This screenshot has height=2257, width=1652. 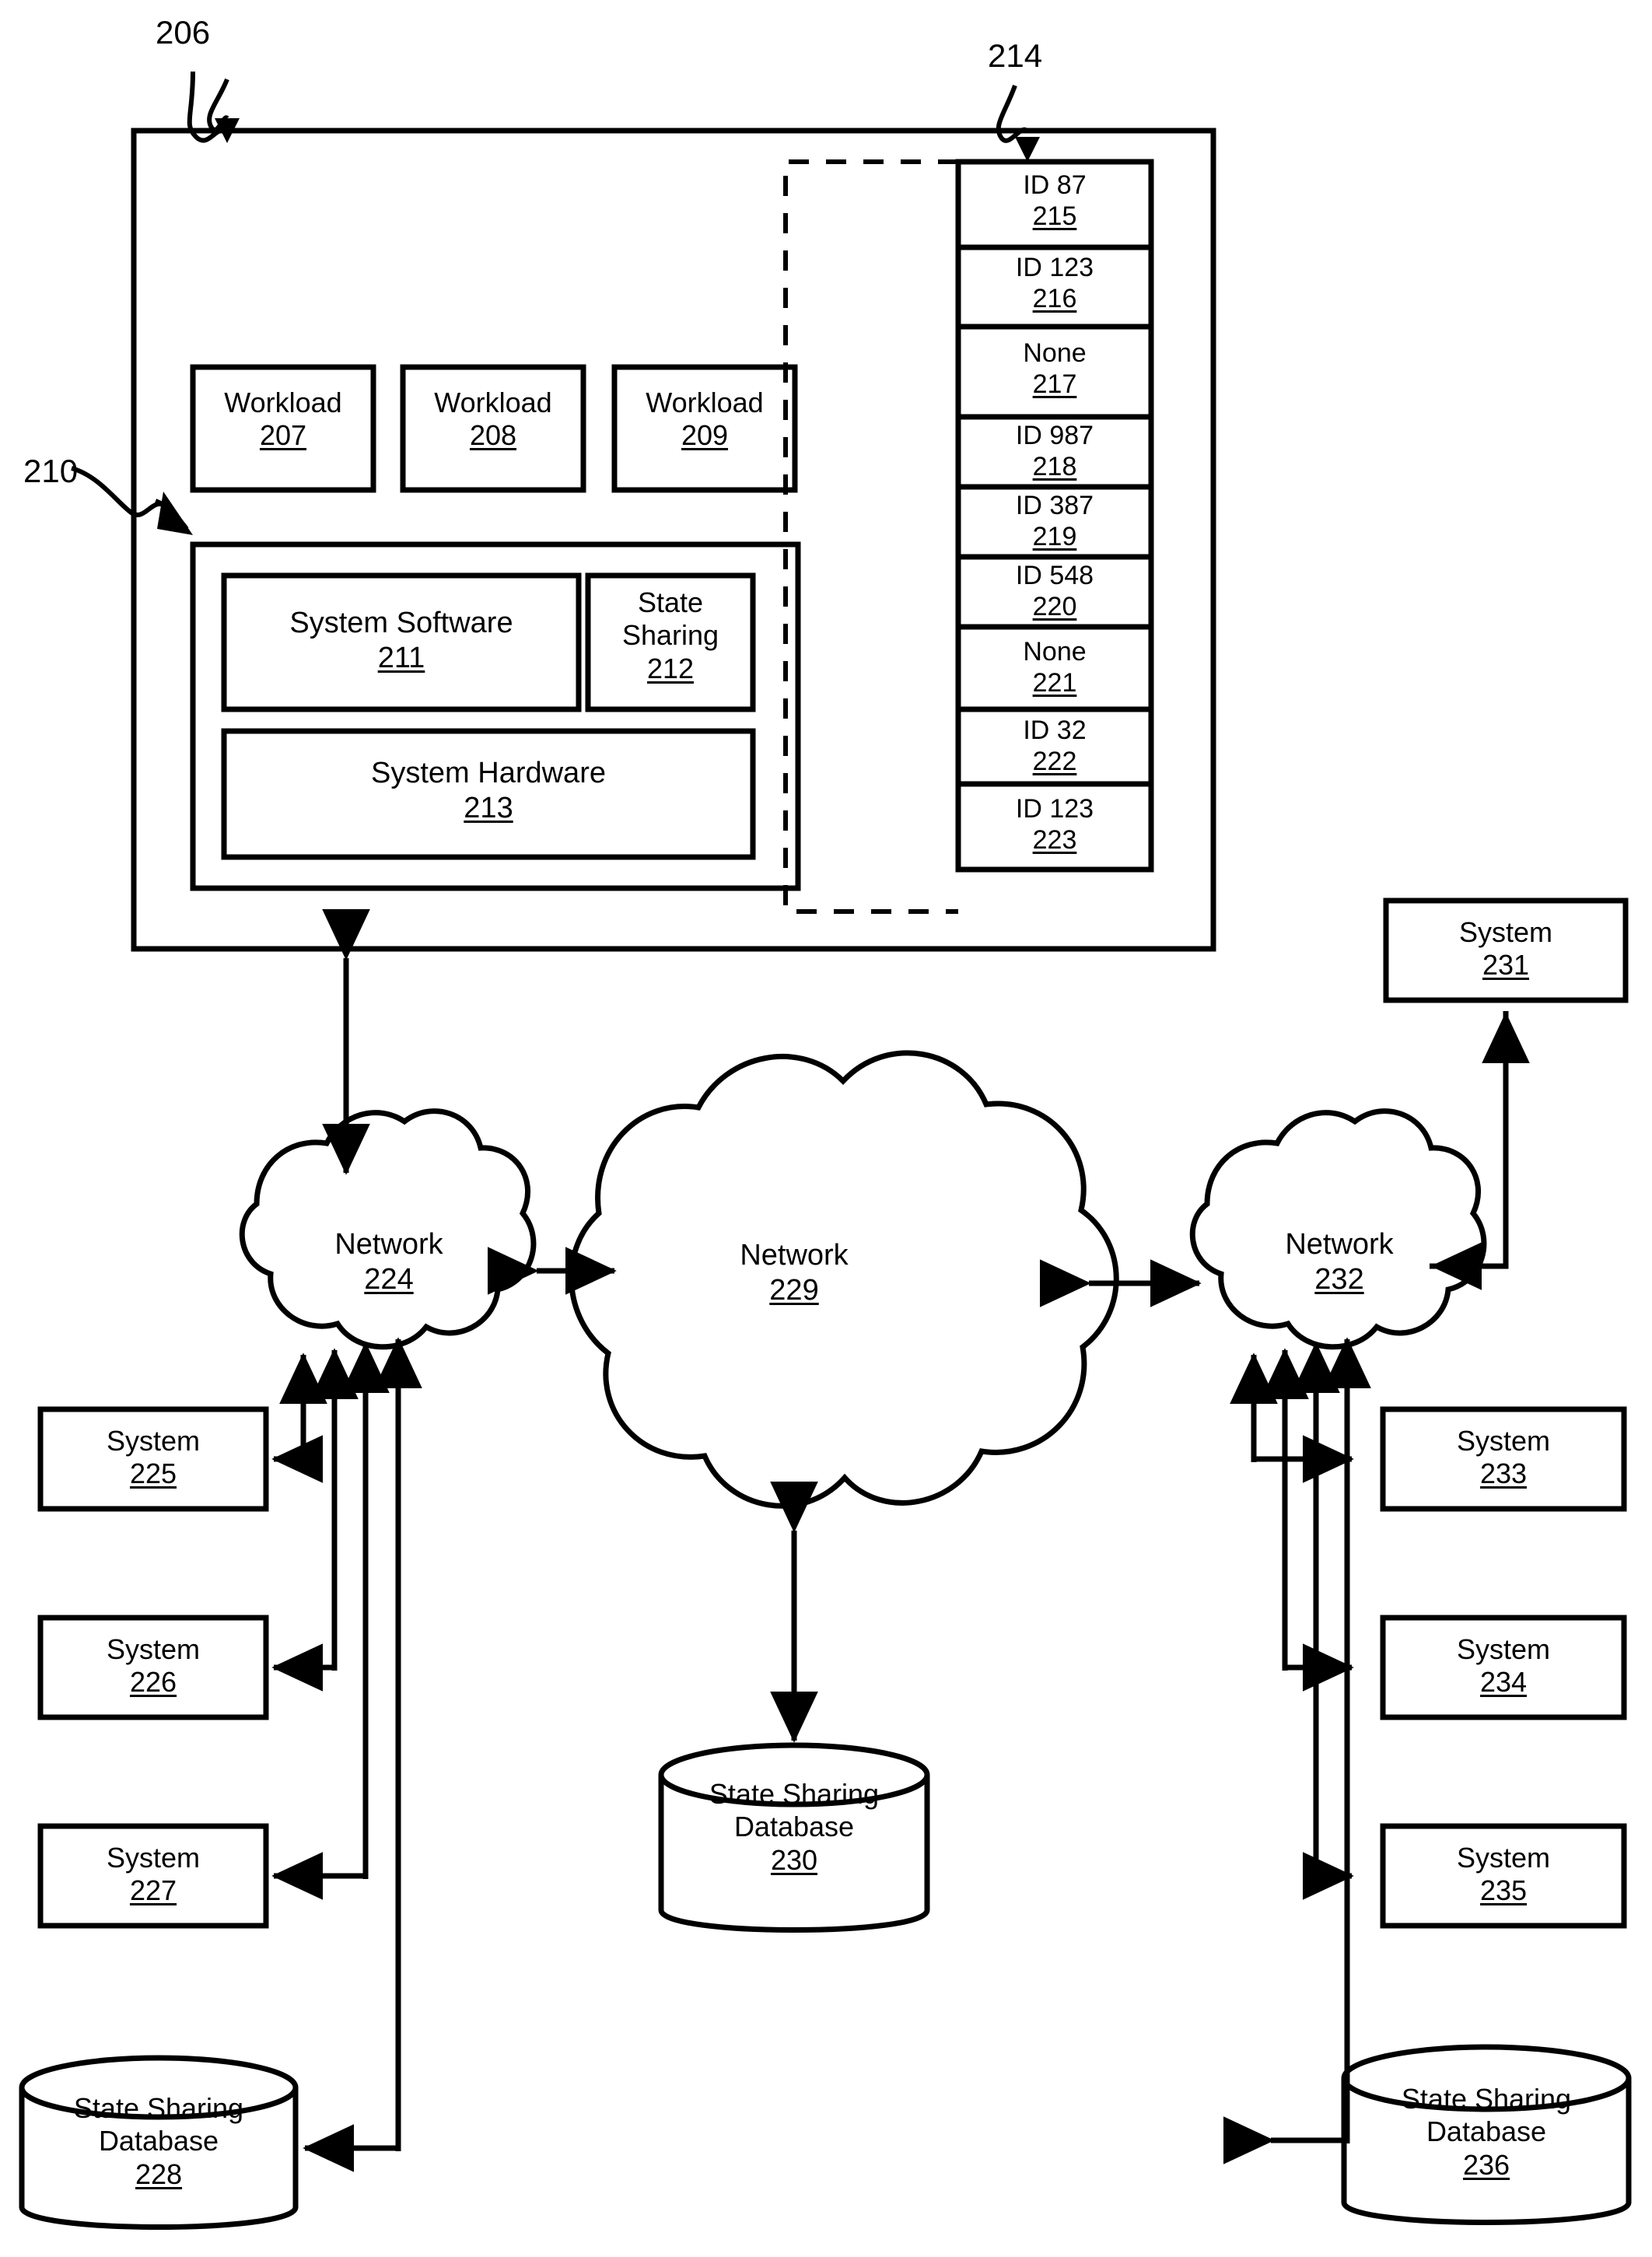 What do you see at coordinates (1506, 965) in the screenshot?
I see `system-ref: 231` at bounding box center [1506, 965].